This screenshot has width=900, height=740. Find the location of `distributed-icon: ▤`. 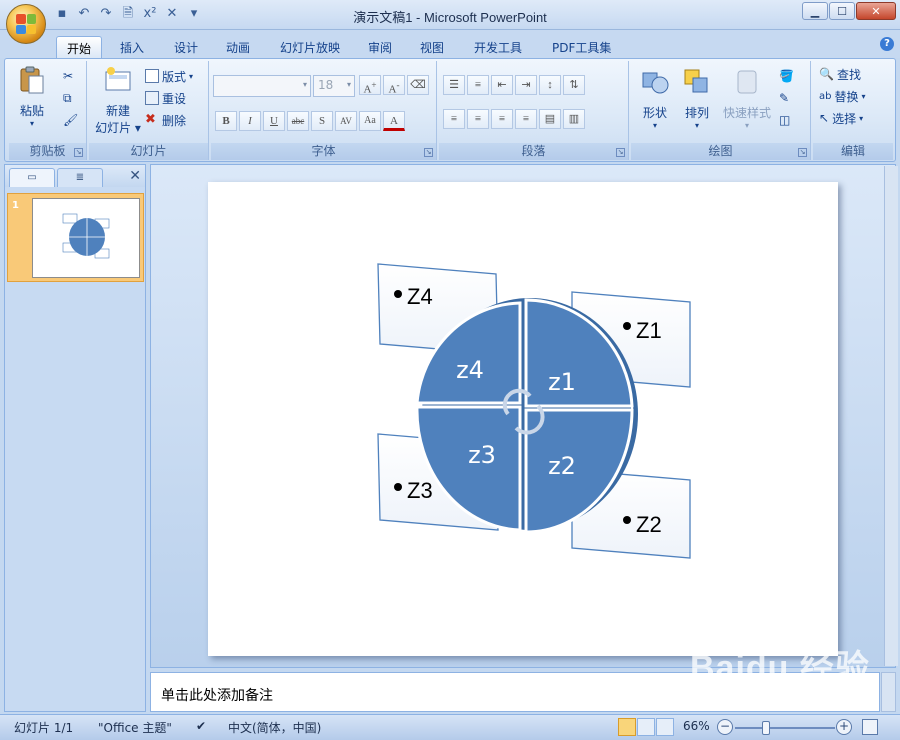

distributed-icon: ▤ is located at coordinates (550, 119).